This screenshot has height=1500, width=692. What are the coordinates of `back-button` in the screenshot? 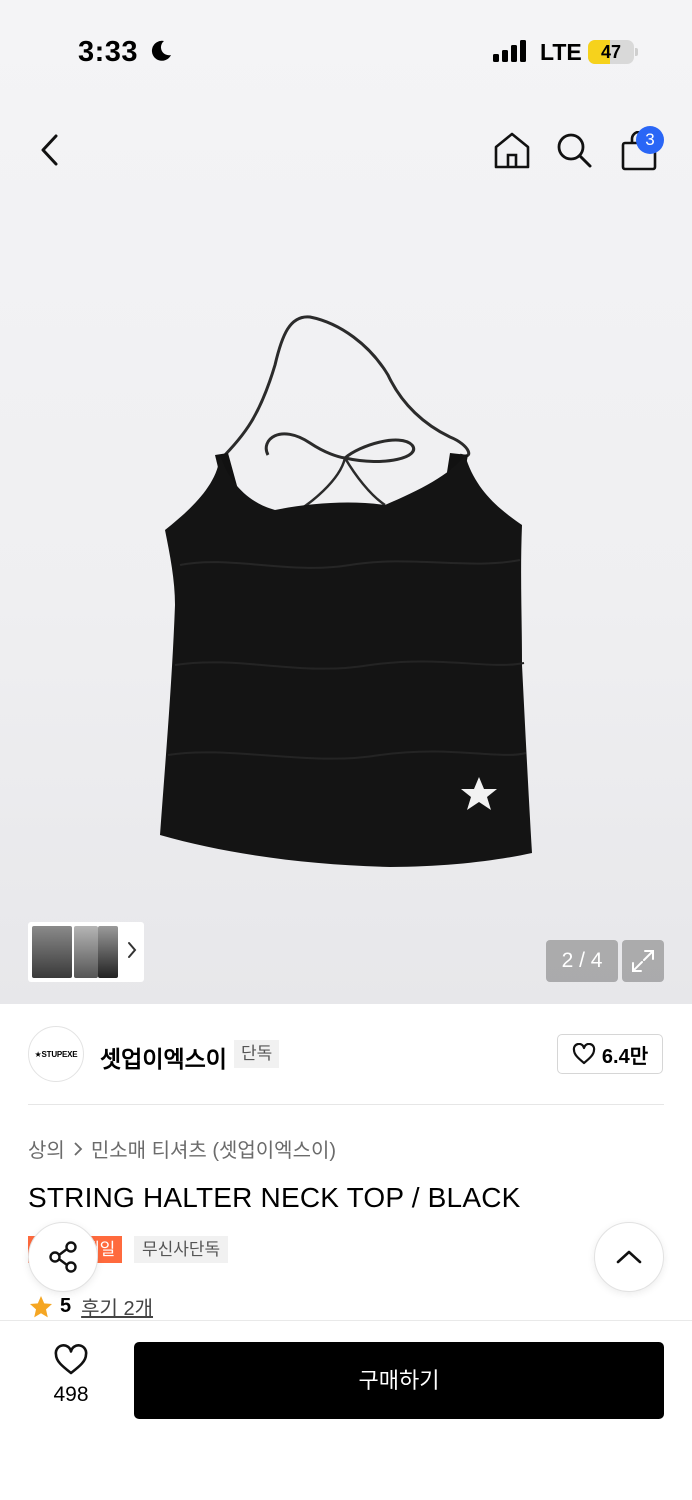 It's located at (50, 150).